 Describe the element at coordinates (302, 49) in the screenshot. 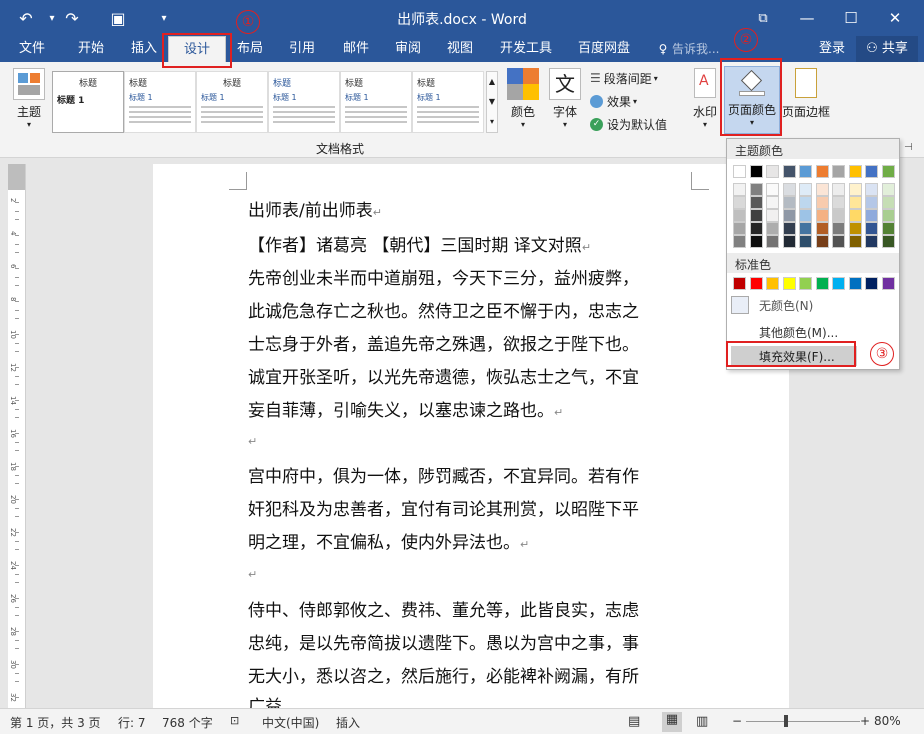

I see `tab-references: 引用` at that location.